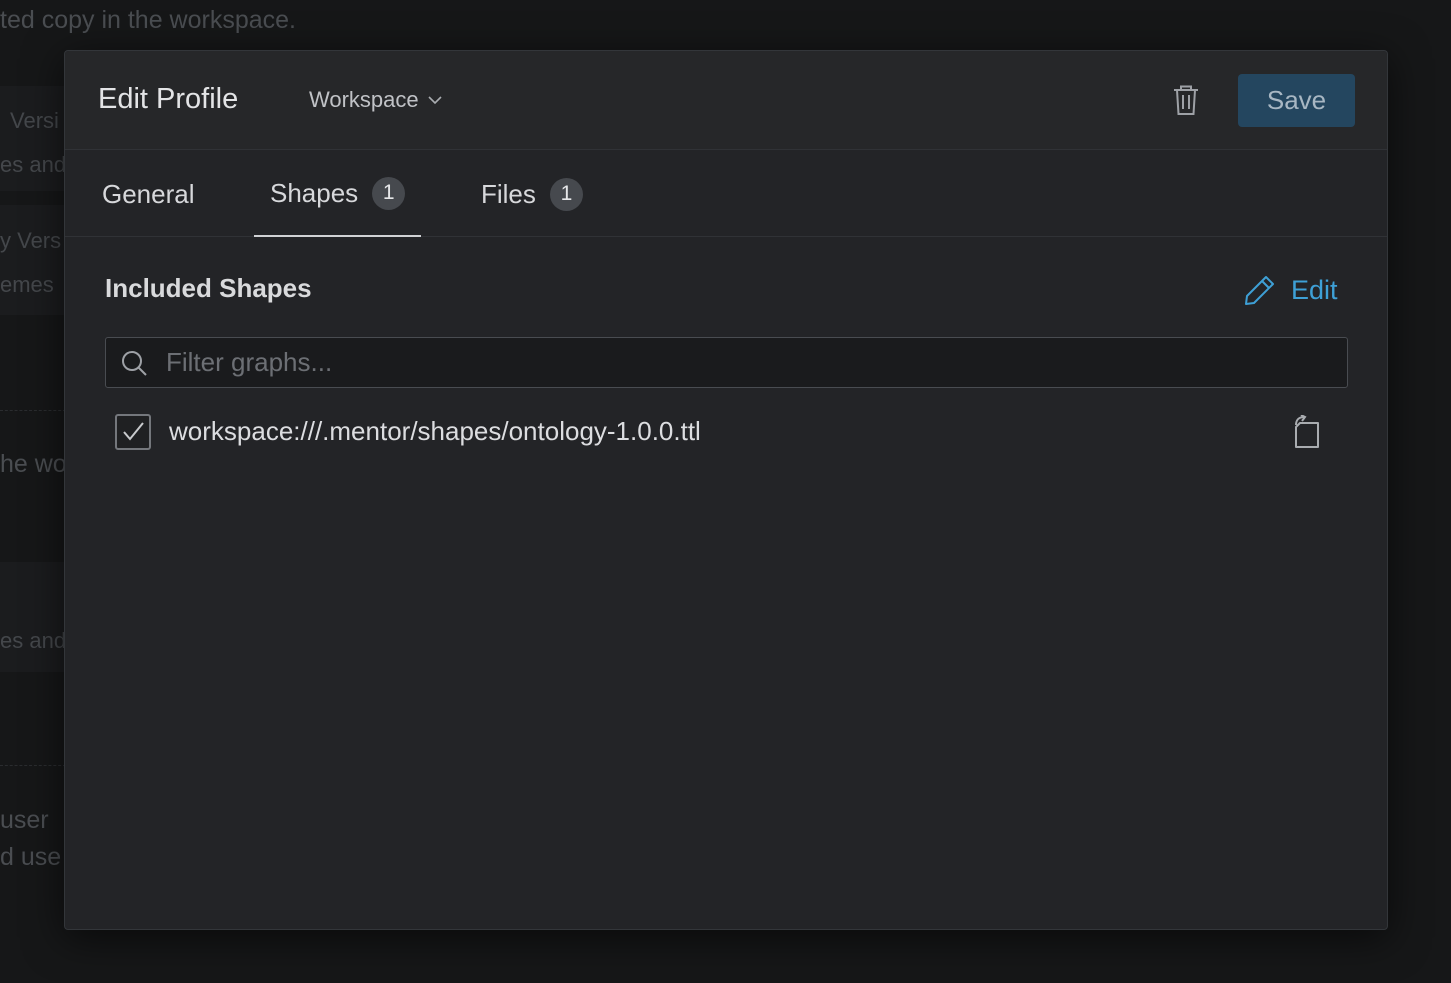 Image resolution: width=1451 pixels, height=983 pixels. Describe the element at coordinates (208, 288) in the screenshot. I see `section-title: Included Shapes` at that location.